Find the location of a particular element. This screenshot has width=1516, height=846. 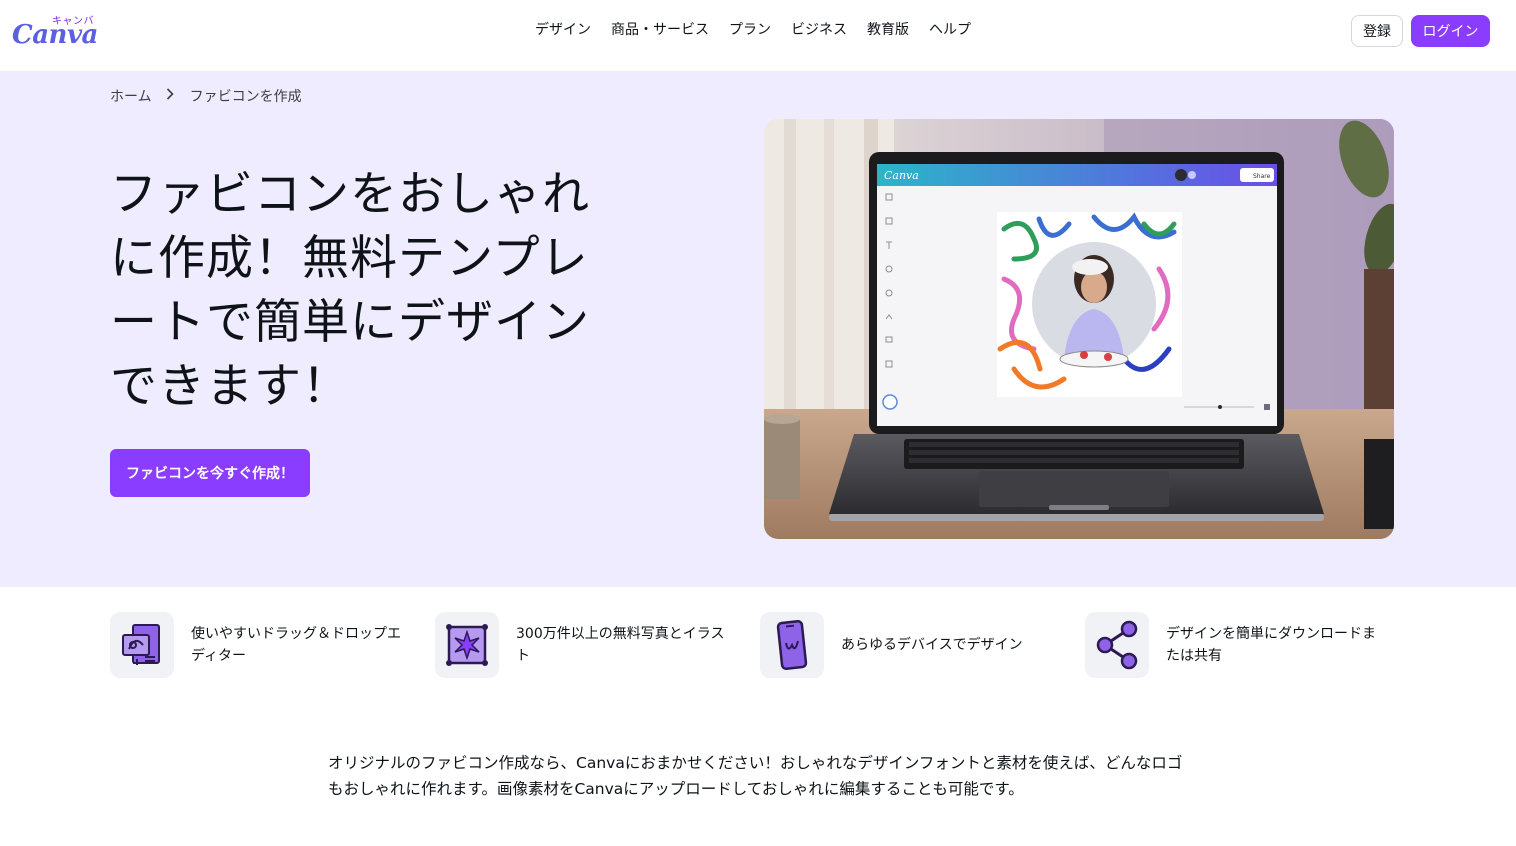

feature-item: 300万件以上の無料写真とイラスト is located at coordinates (581, 645).